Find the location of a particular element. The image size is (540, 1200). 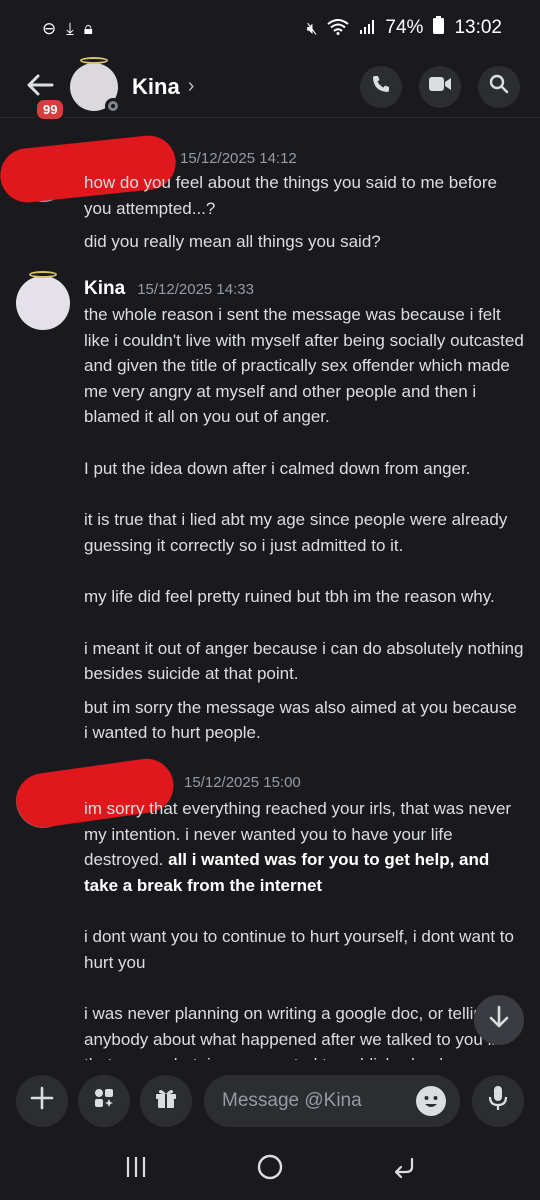

chat-header: 99 Kina › is located at coordinates (270, 89).